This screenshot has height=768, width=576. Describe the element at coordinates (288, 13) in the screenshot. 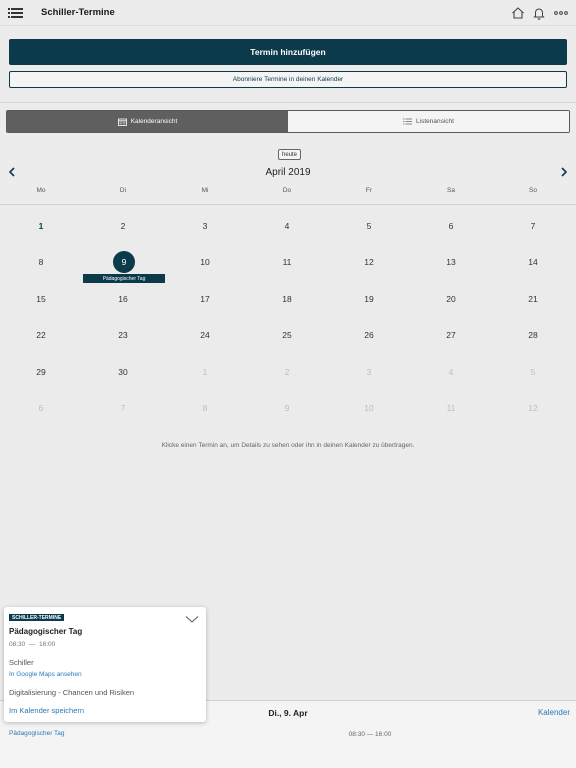

I see `app-header: Schiller-Termine` at that location.